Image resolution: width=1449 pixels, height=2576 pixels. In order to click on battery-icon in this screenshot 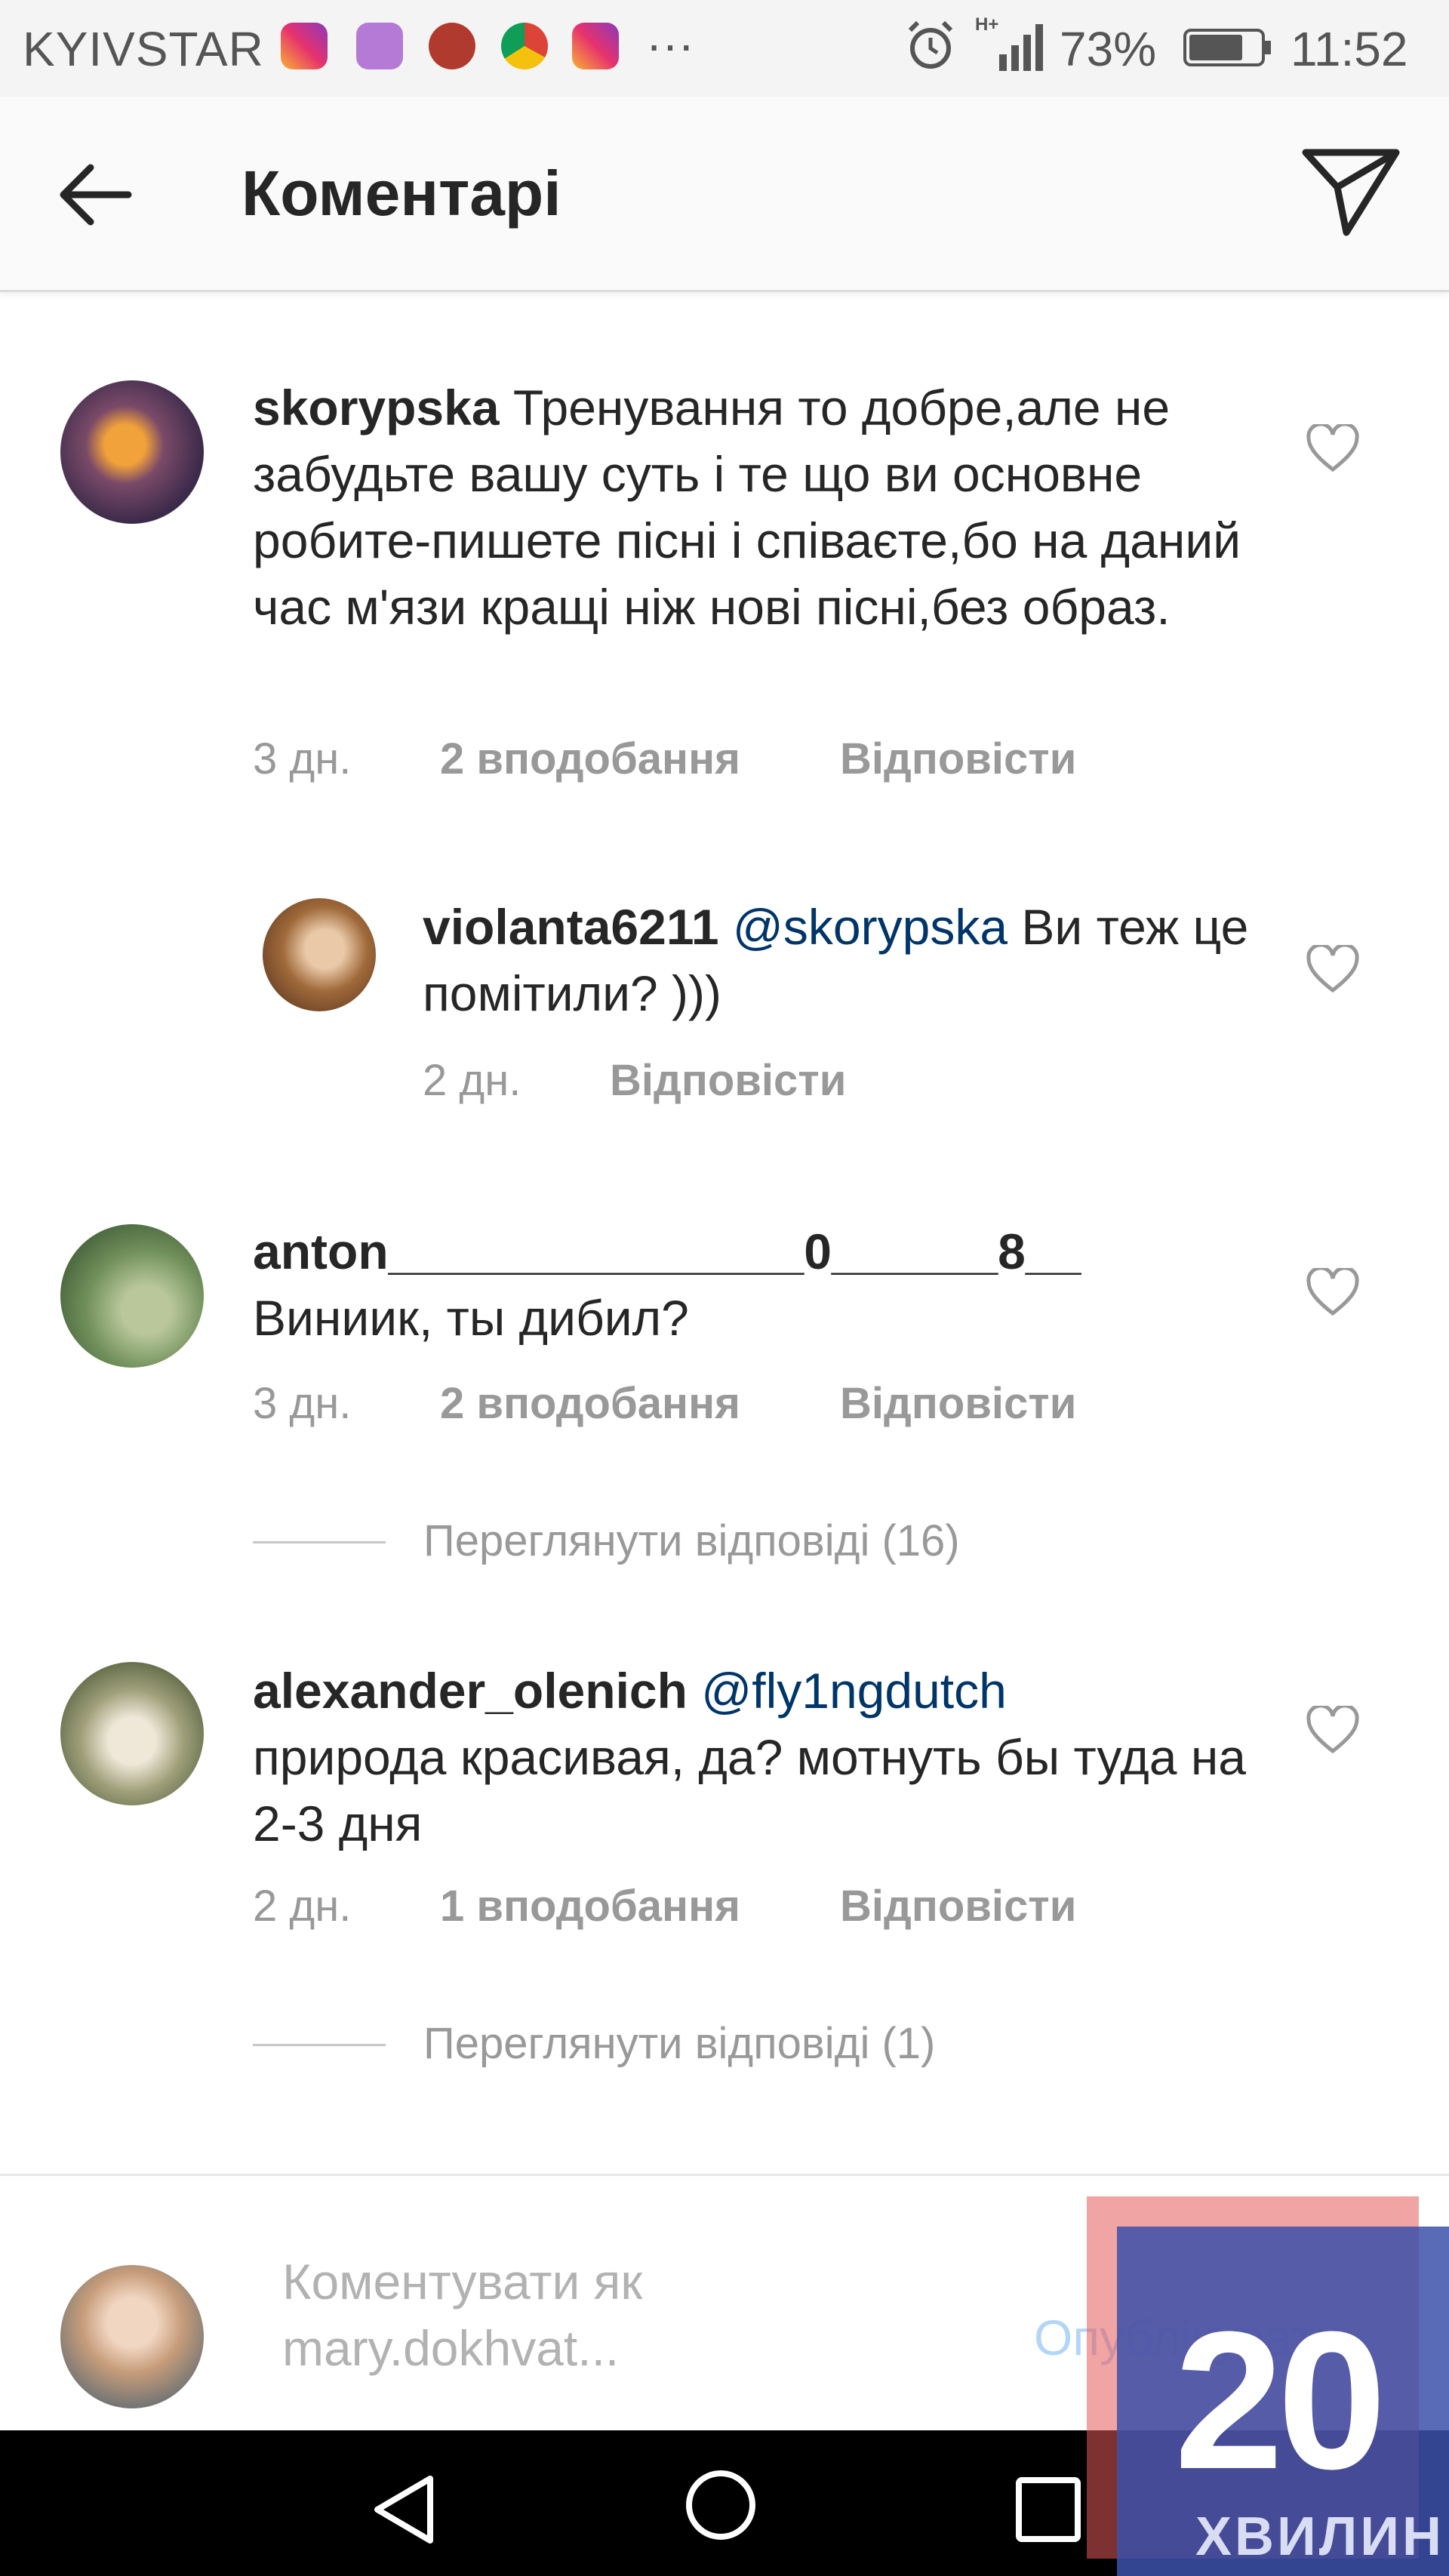, I will do `click(1227, 47)`.